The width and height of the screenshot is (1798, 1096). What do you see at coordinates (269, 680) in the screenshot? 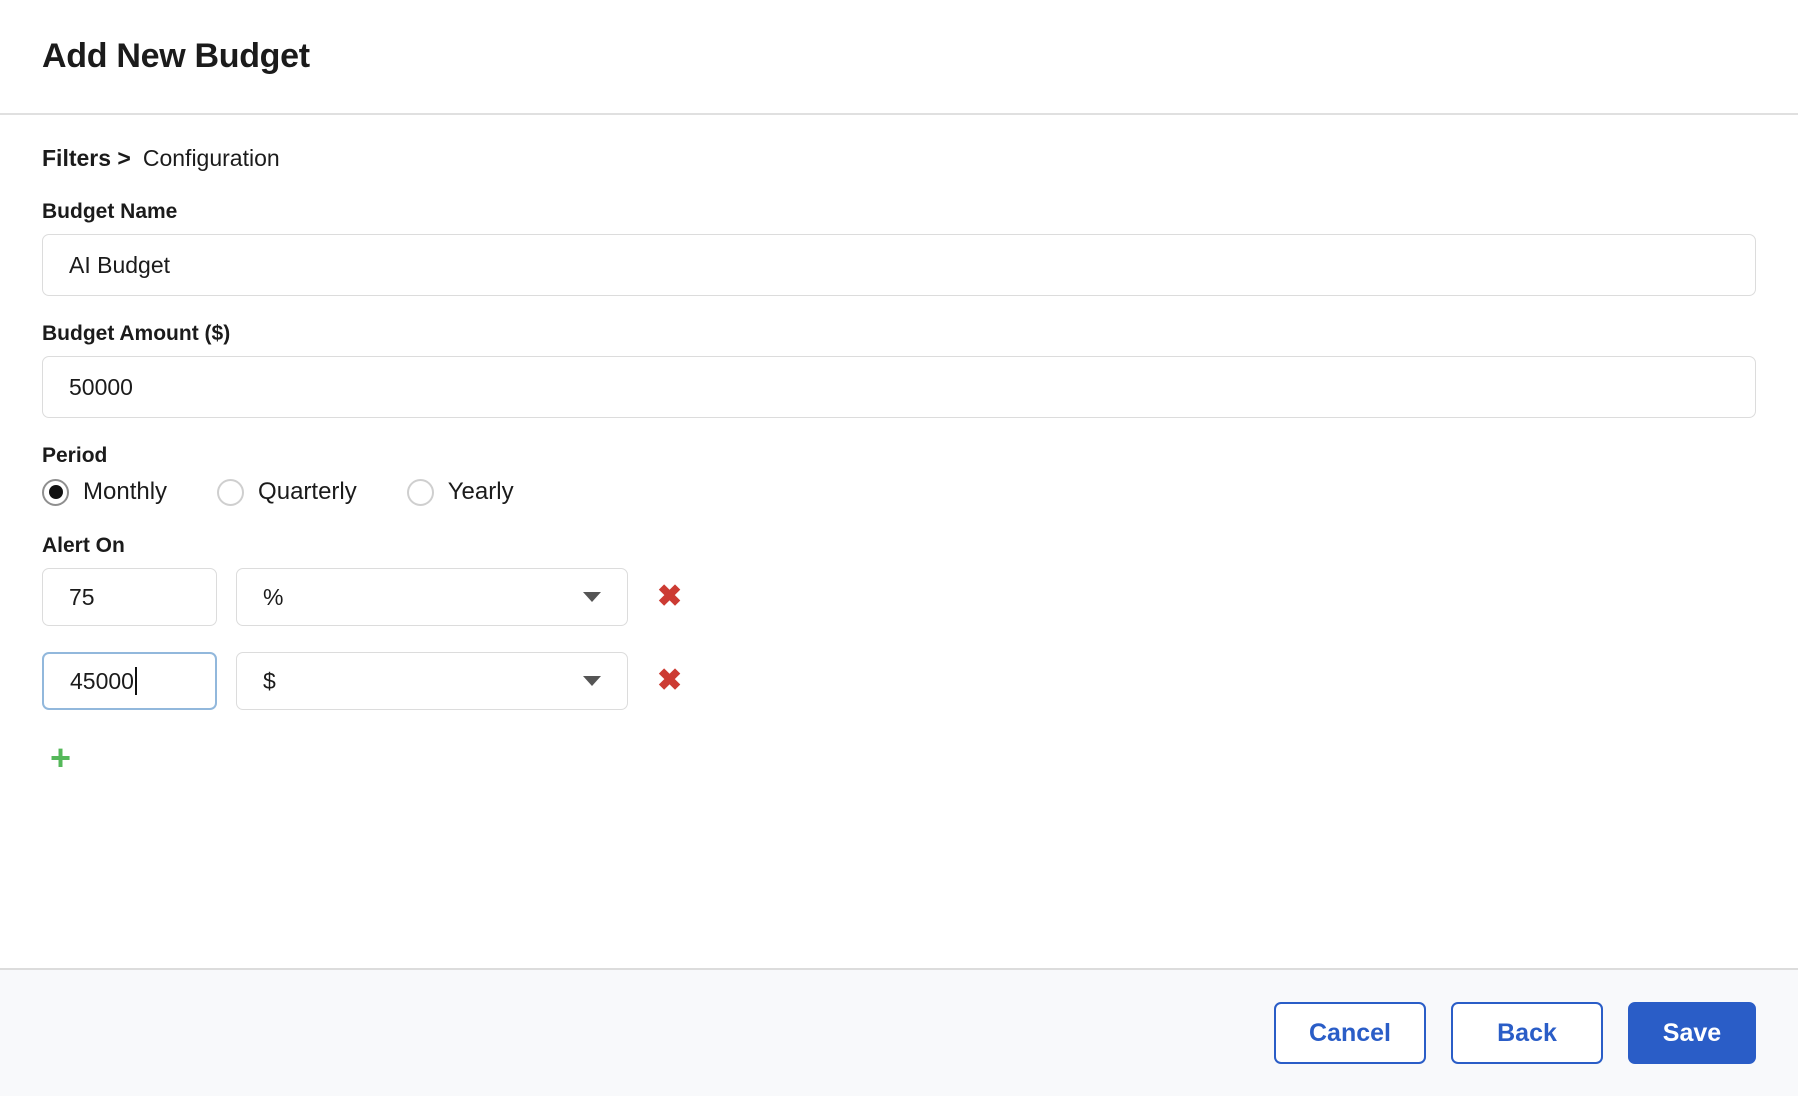
I see `alert-unit-value: $` at bounding box center [269, 680].